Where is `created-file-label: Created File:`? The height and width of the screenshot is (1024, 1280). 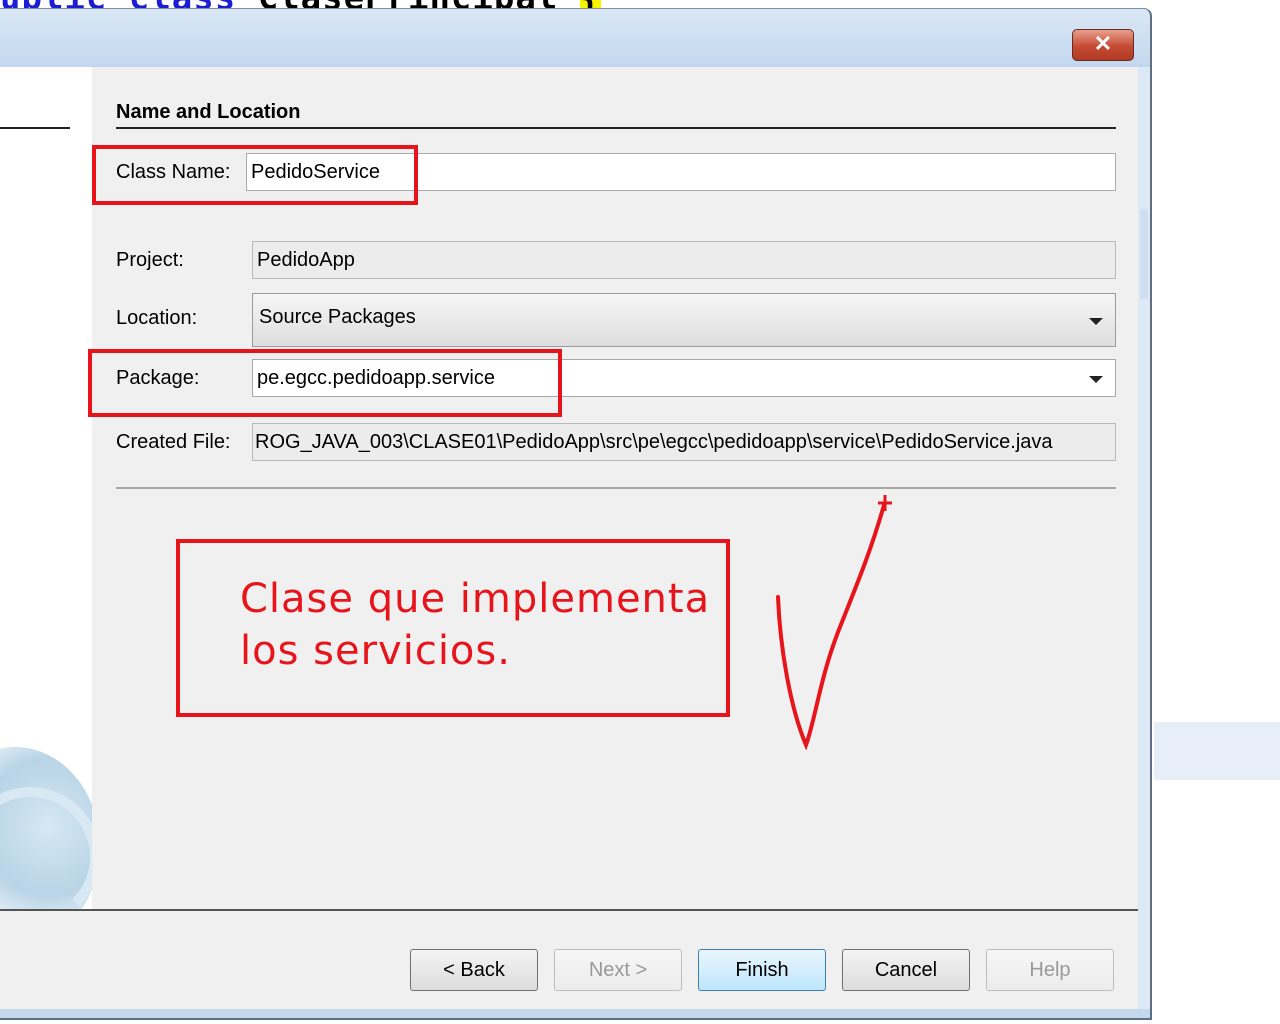
created-file-label: Created File: is located at coordinates (173, 442).